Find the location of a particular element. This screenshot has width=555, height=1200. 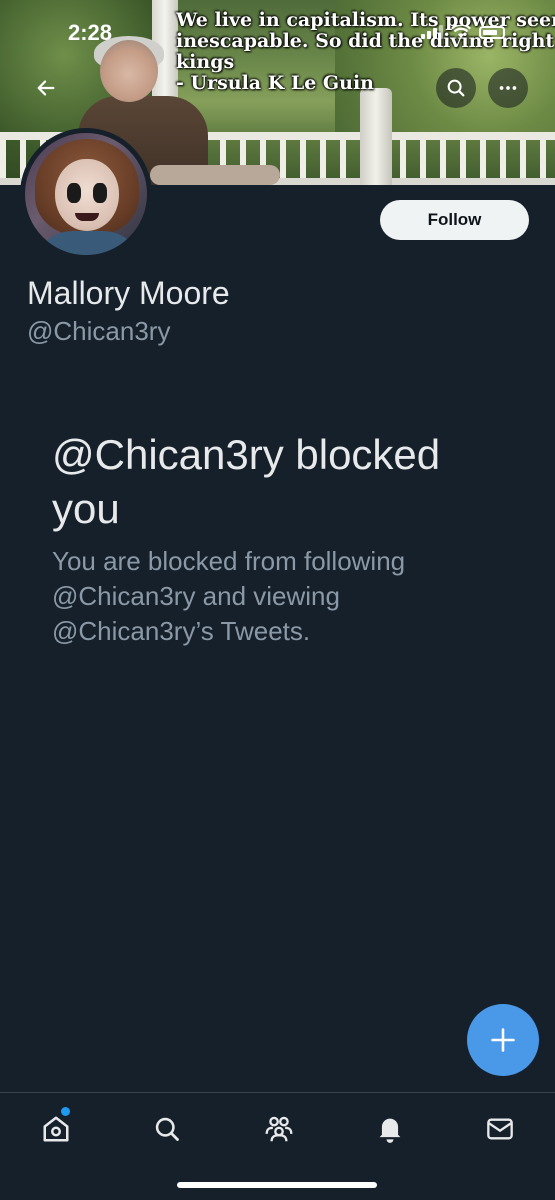

bell-icon is located at coordinates (390, 1130).